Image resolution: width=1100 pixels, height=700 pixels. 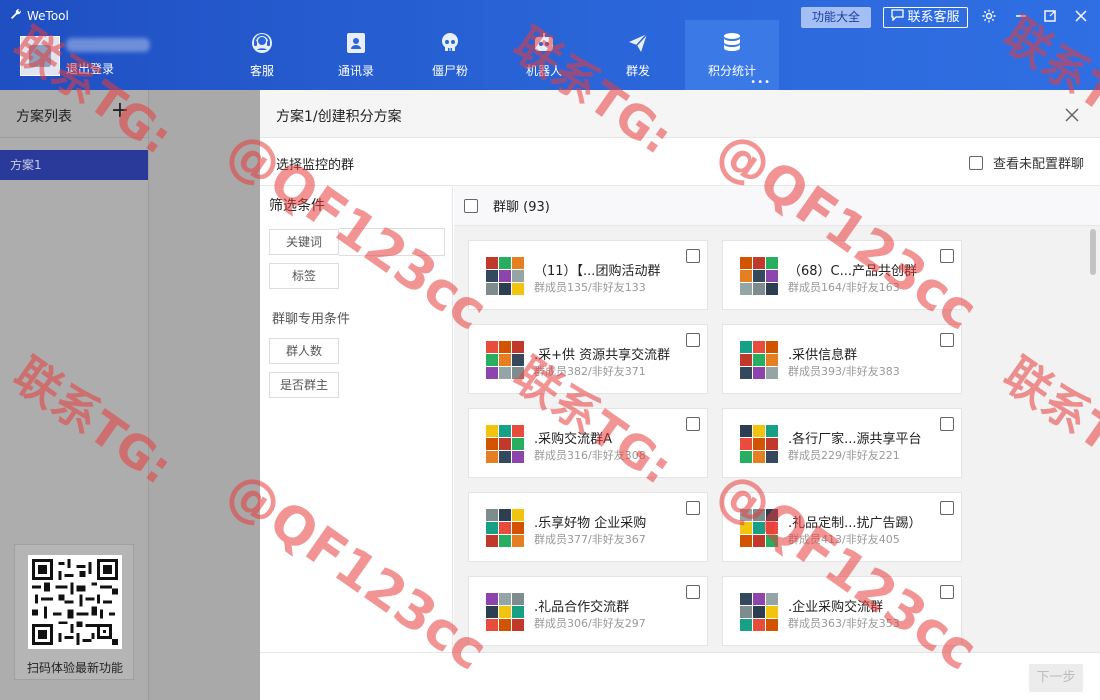 What do you see at coordinates (74, 668) in the screenshot?
I see `qr-caption: 扫码体验最新功能` at bounding box center [74, 668].